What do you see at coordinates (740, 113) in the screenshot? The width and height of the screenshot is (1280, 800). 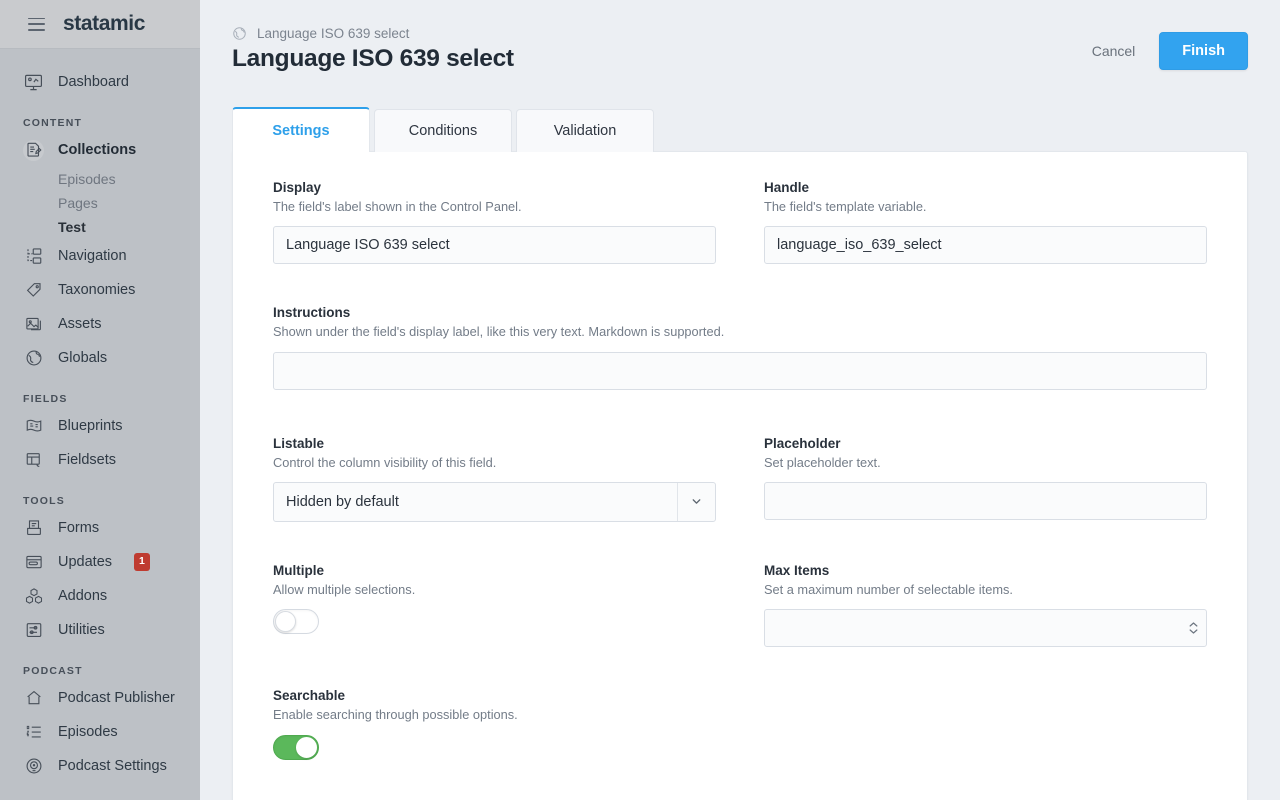 I see `tab-list: Settings Conditions Validation` at bounding box center [740, 113].